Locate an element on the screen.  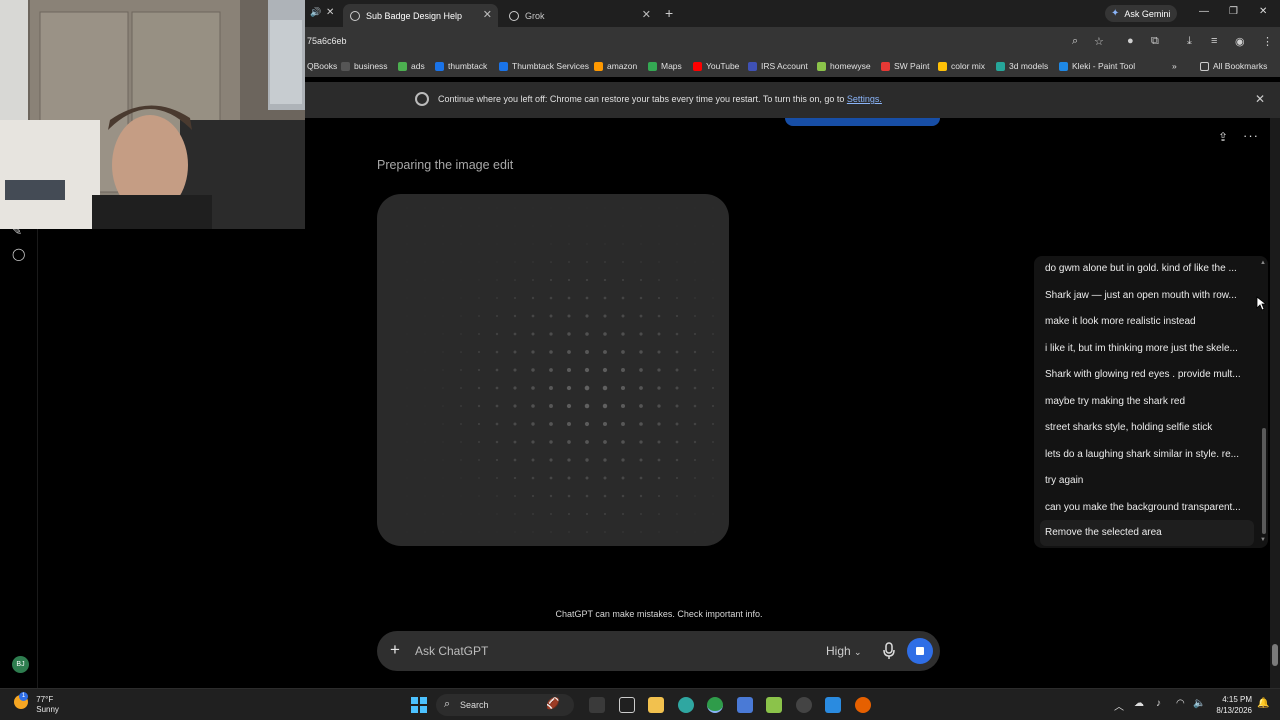
clock: 4:15 PM 8/13/2026 is located at coordinates (1231, 705).